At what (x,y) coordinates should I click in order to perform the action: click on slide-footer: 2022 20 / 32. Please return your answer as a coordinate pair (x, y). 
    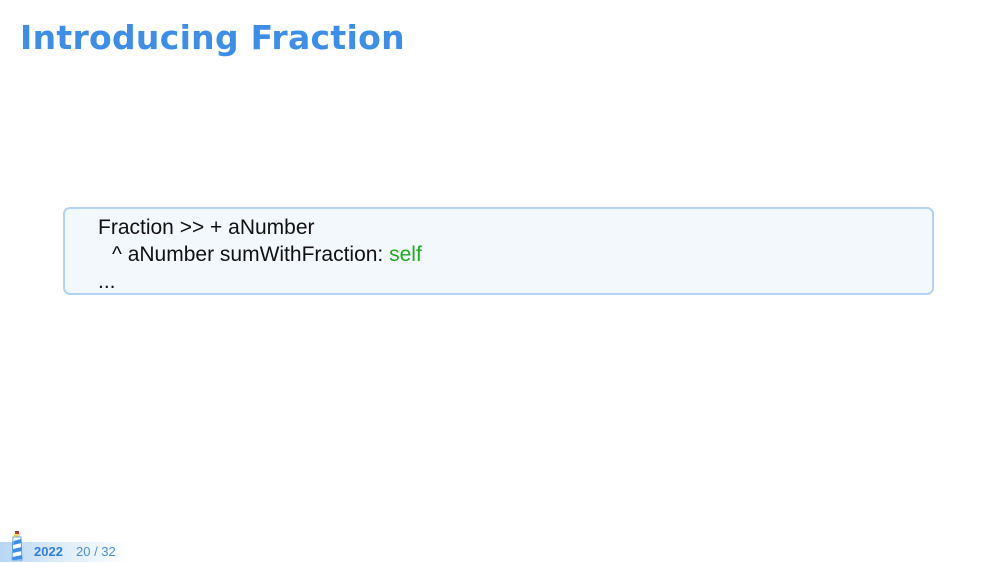
    Looking at the image, I should click on (500, 547).